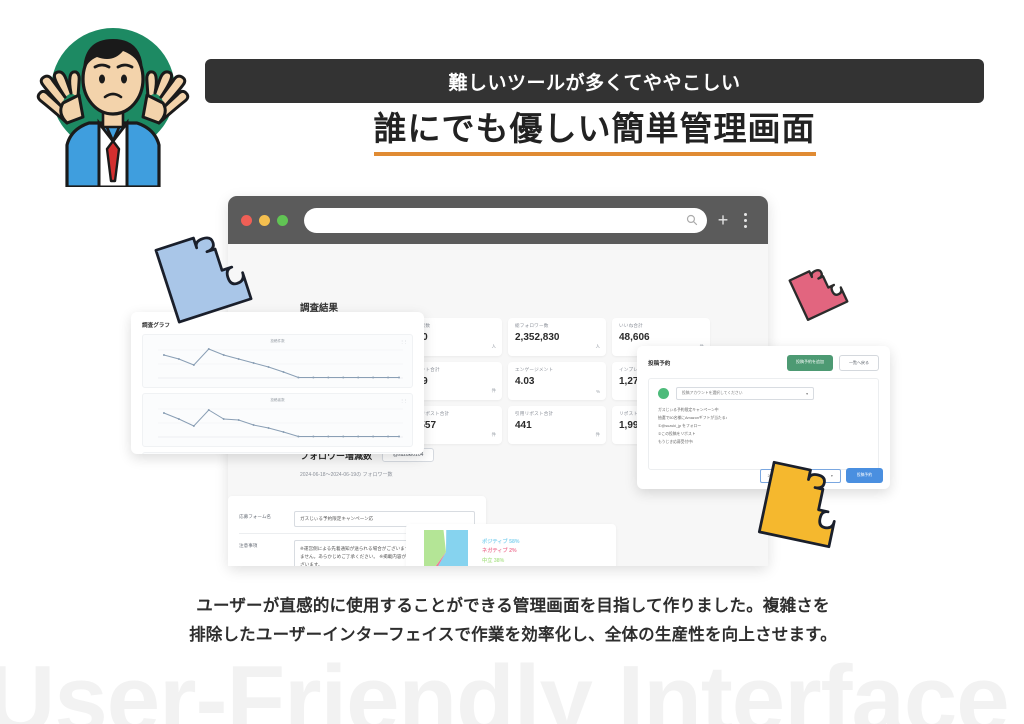 This screenshot has height=724, width=1024. I want to click on compose-line: もうじき応募受付中!, so click(676, 441).